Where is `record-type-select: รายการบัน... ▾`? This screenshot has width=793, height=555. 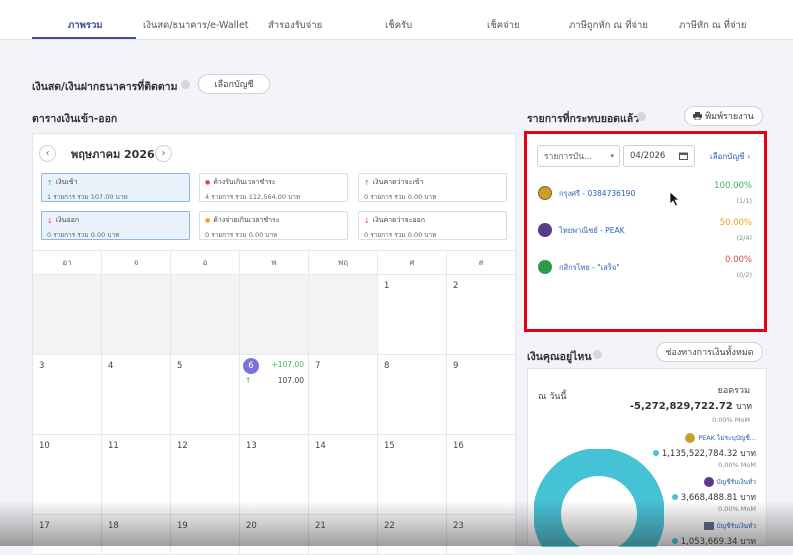 record-type-select: รายการบัน... ▾ is located at coordinates (578, 156).